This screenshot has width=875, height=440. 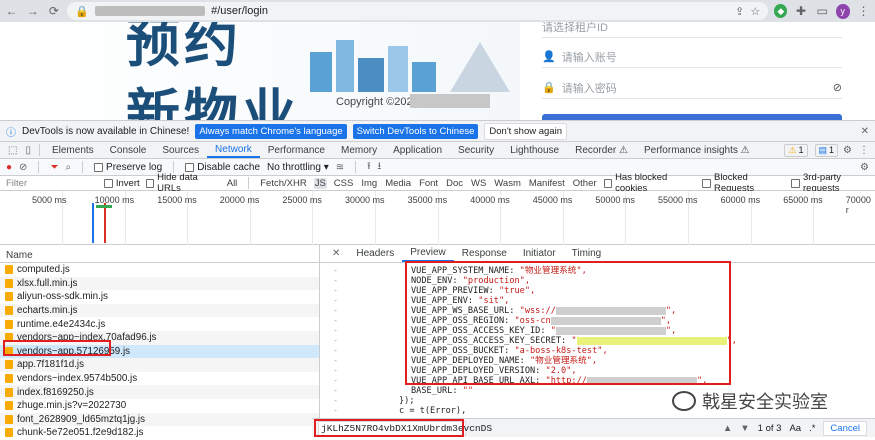 What do you see at coordinates (222, 167) in the screenshot?
I see `disable-cache-checkbox: Disable cache` at bounding box center [222, 167].